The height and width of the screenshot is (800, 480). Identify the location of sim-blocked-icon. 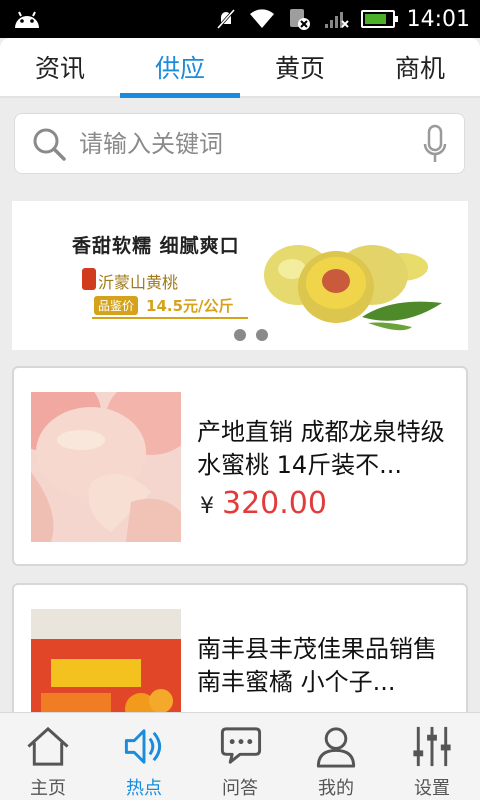
(299, 19).